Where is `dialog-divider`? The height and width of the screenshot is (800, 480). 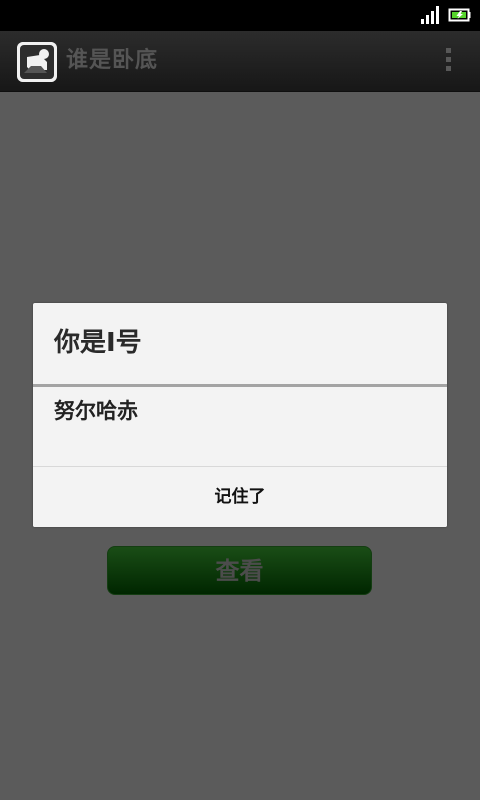
dialog-divider is located at coordinates (240, 385).